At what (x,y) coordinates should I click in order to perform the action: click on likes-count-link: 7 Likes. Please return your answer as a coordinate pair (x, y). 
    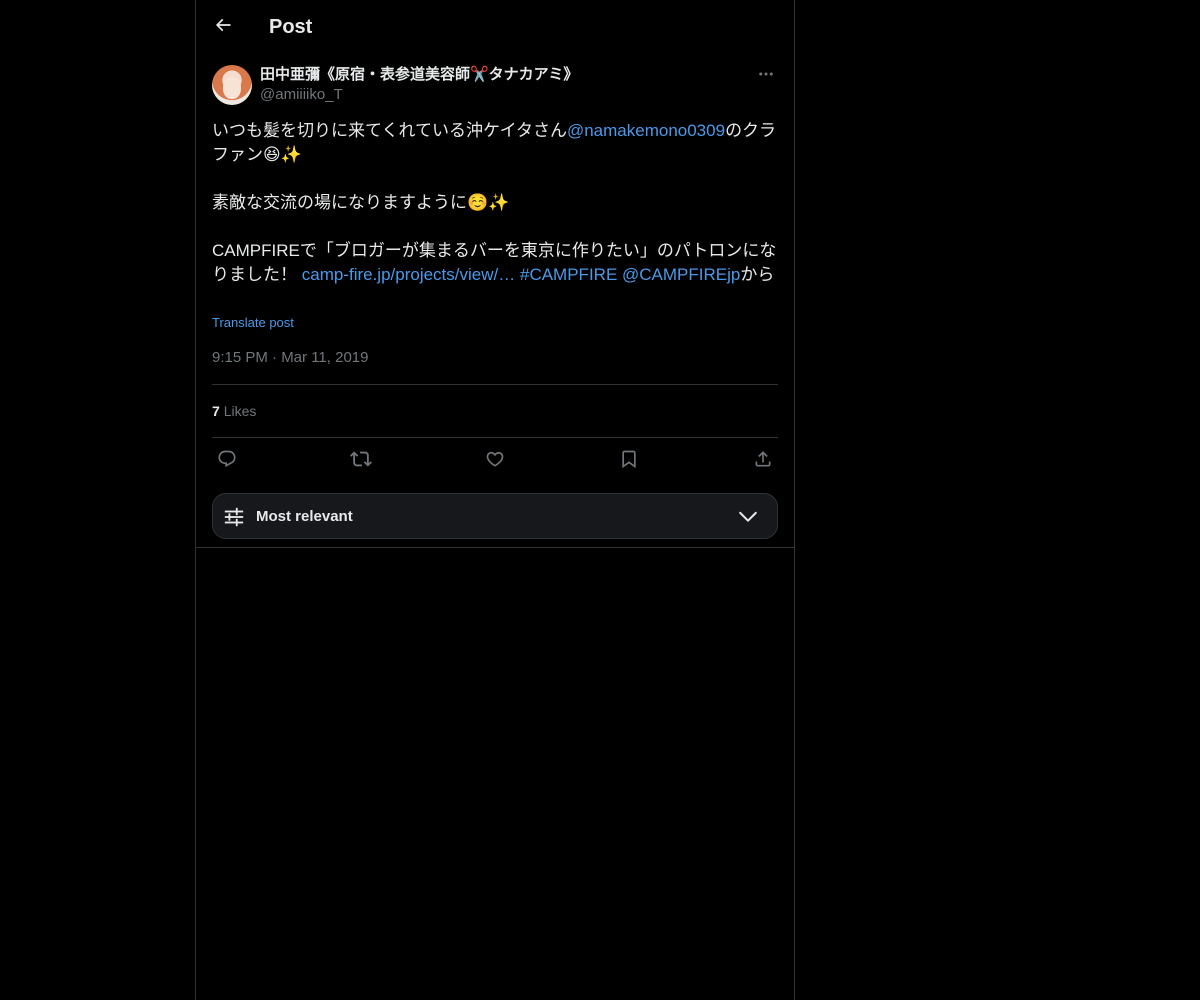
    Looking at the image, I should click on (234, 411).